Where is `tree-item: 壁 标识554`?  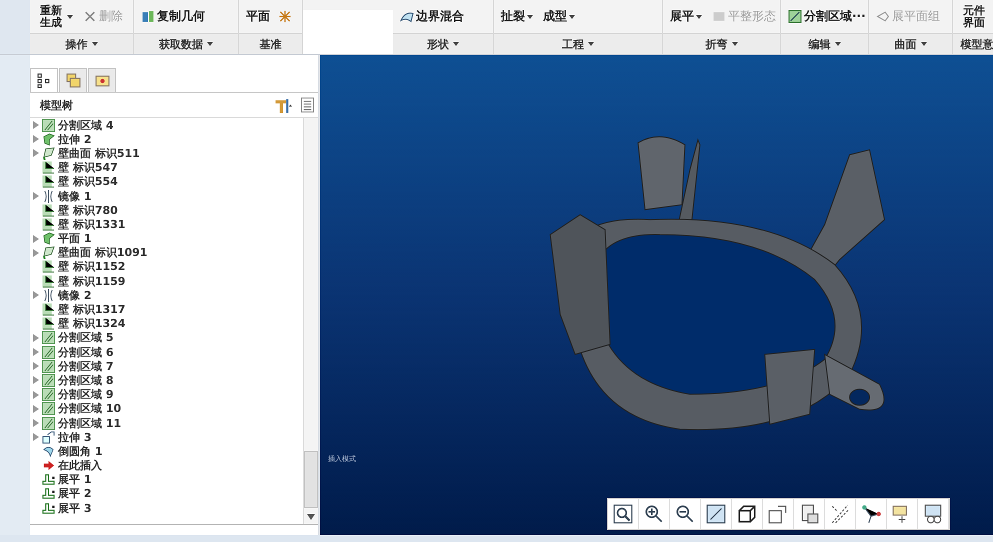
tree-item: 壁 标识554 is located at coordinates (168, 181).